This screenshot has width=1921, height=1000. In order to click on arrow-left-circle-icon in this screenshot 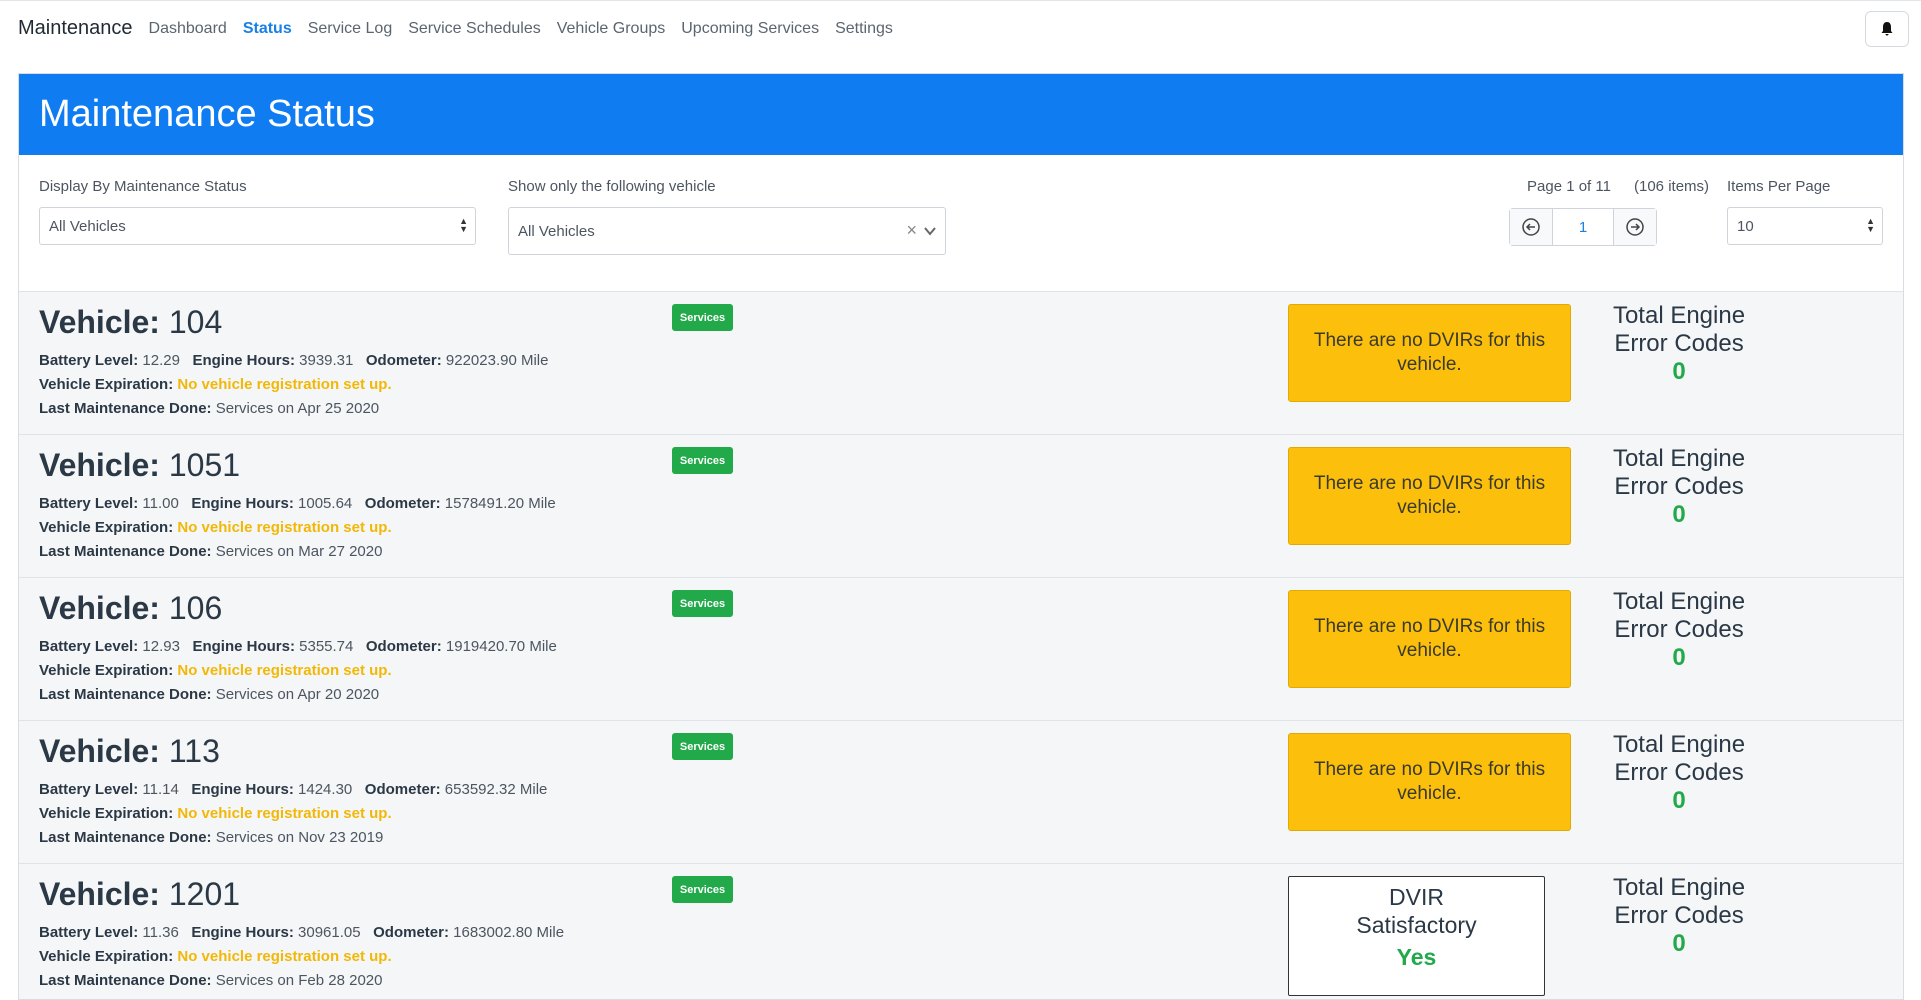, I will do `click(1531, 227)`.